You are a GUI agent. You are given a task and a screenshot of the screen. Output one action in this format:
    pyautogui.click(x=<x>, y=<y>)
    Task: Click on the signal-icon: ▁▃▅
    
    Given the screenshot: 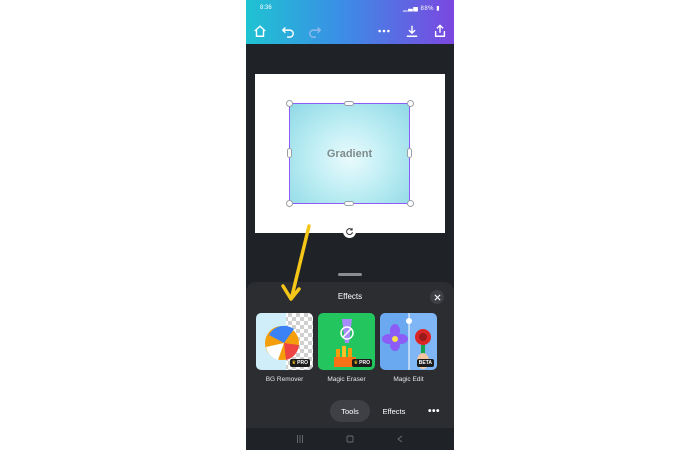 What is the action you would take?
    pyautogui.click(x=410, y=9)
    